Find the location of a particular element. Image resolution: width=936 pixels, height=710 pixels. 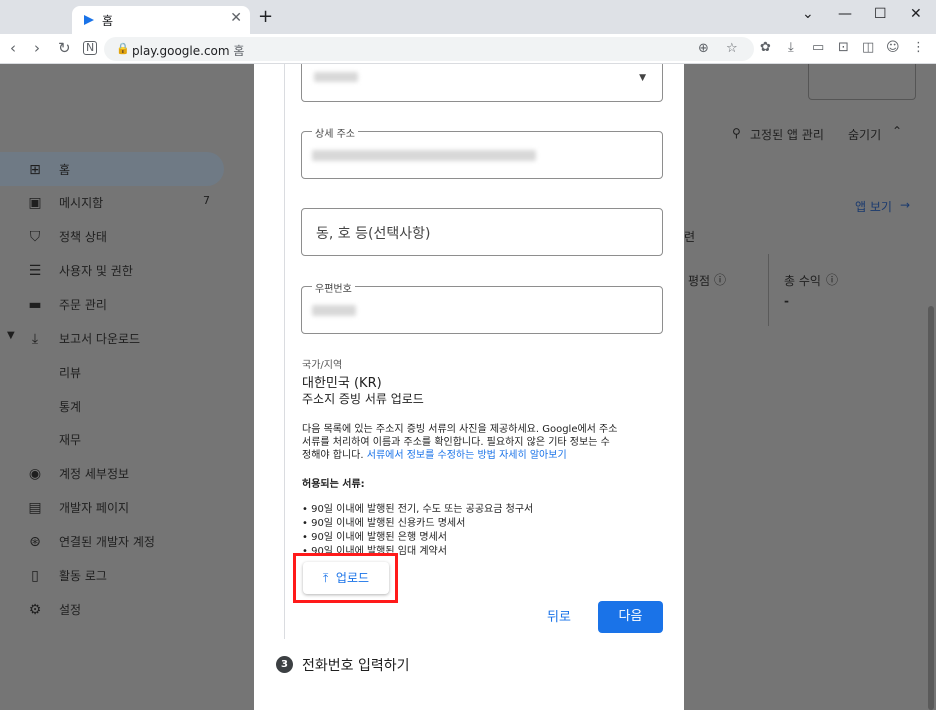

learn-more-link: 서류에서 정보를 수정하는 방법 자세히 알아보기 is located at coordinates (467, 455).